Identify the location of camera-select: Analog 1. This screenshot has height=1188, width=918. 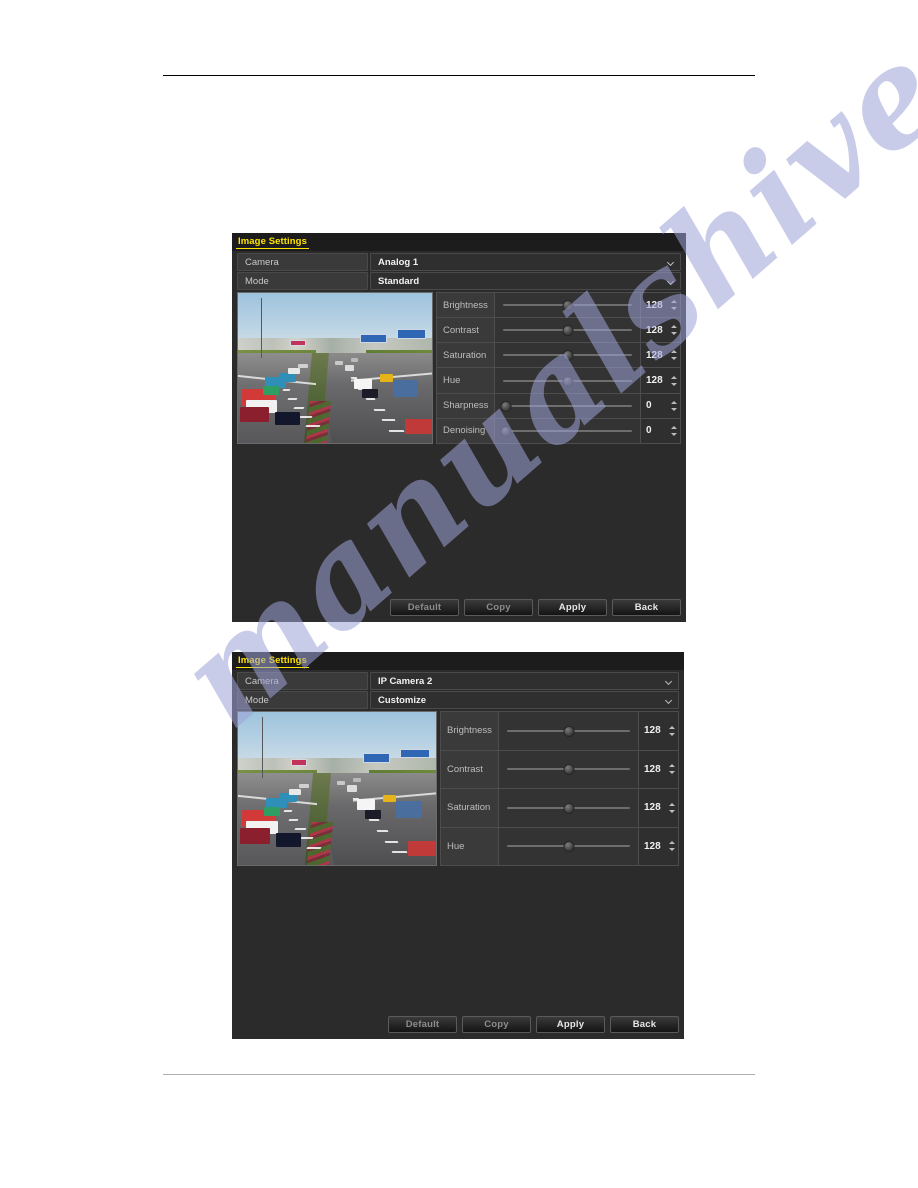
(525, 262).